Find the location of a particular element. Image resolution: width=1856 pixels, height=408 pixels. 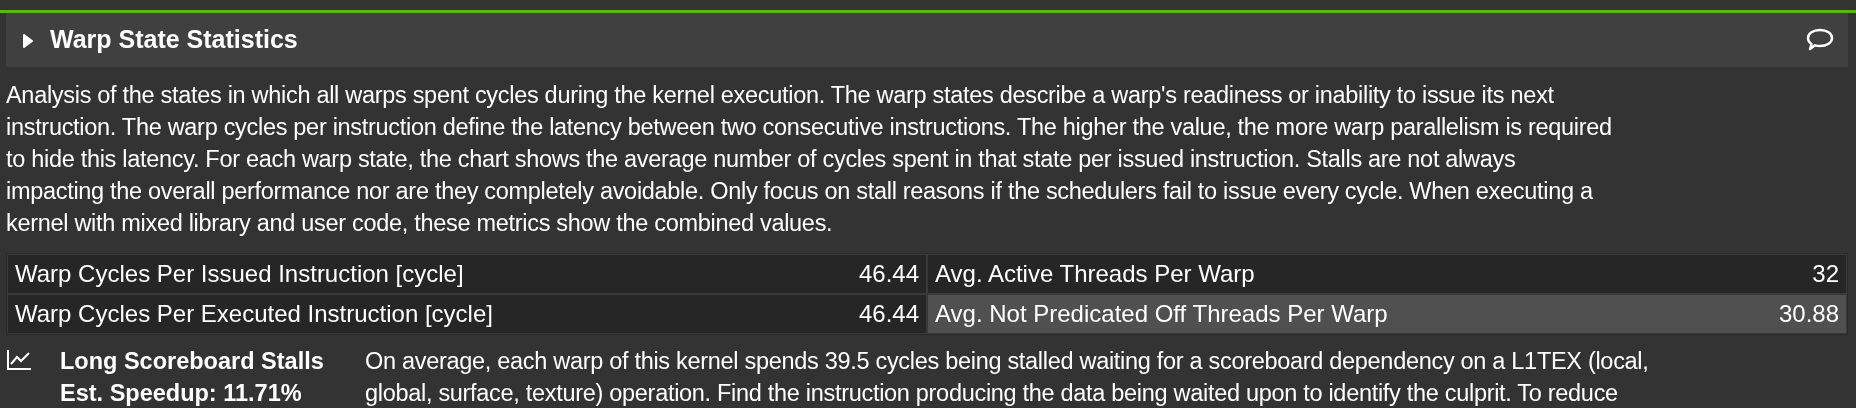

recommendation-title: Long Scoreboard Stalls is located at coordinates (192, 361).